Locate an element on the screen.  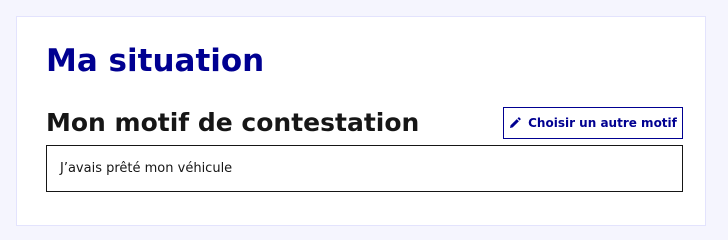
section-title: Mon motif de contestation is located at coordinates (233, 122).